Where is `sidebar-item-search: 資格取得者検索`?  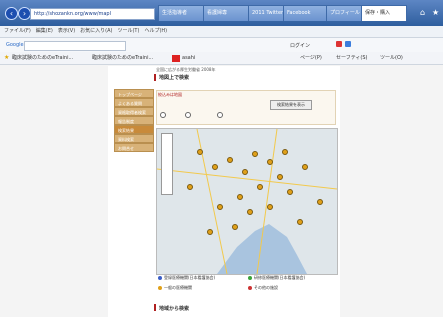
sidebar-item-search: 資格取得者検索 is located at coordinates (134, 111).